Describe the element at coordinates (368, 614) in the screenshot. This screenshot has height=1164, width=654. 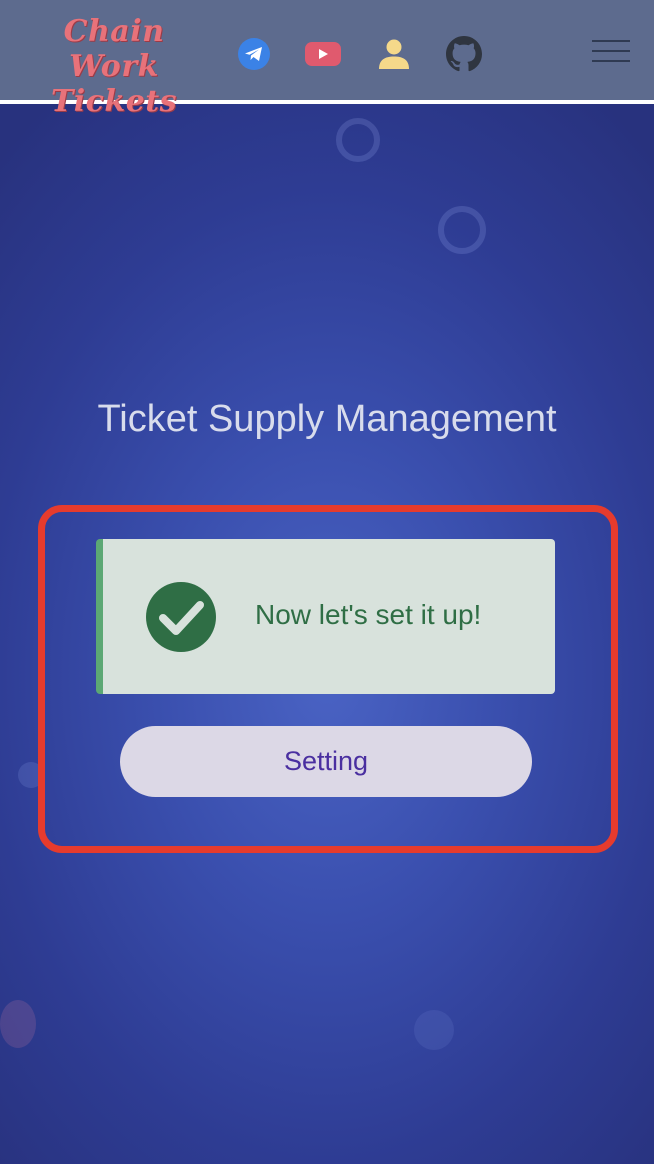
I see `alert-message: Now let's set it up!` at that location.